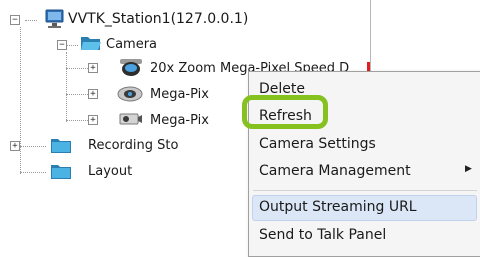 Image resolution: width=480 pixels, height=257 pixels. I want to click on dome-camera-icon, so click(130, 95).